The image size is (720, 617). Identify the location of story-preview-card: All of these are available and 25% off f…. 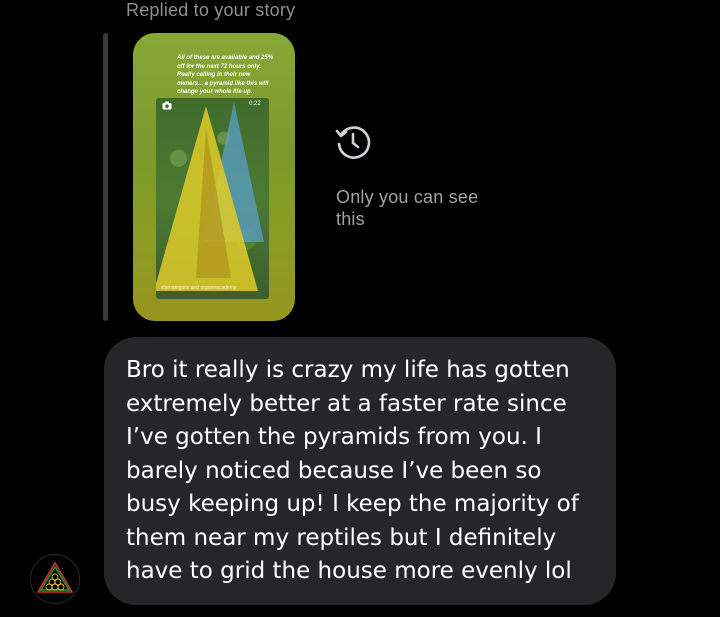
(214, 177).